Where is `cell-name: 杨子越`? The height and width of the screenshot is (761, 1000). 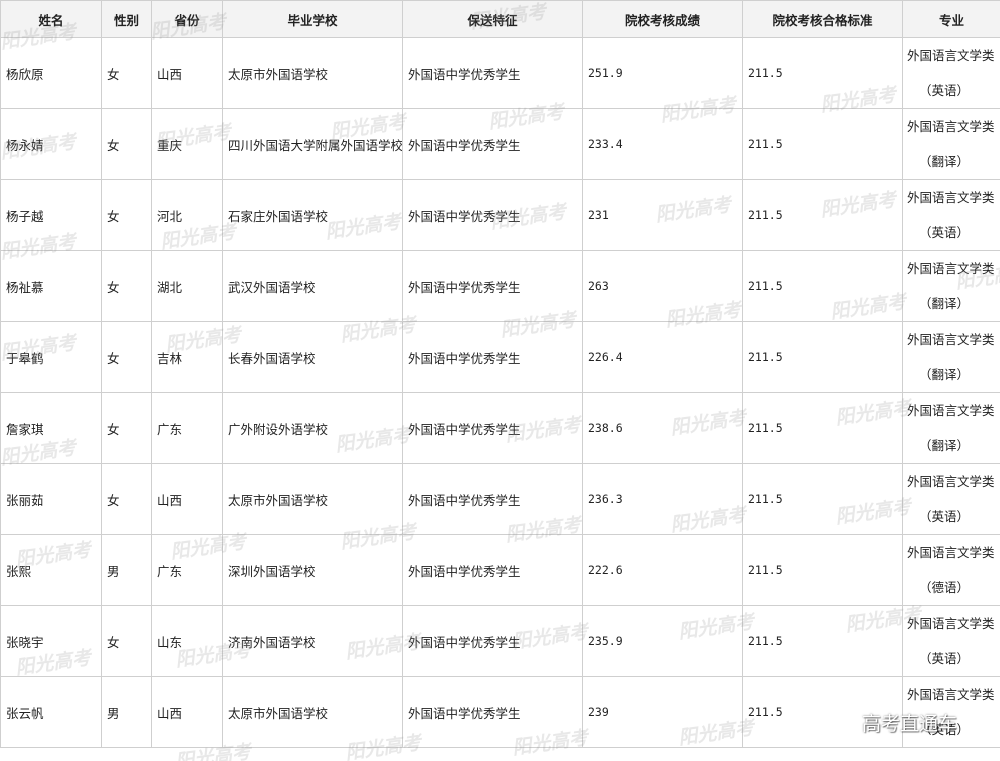 cell-name: 杨子越 is located at coordinates (51, 215).